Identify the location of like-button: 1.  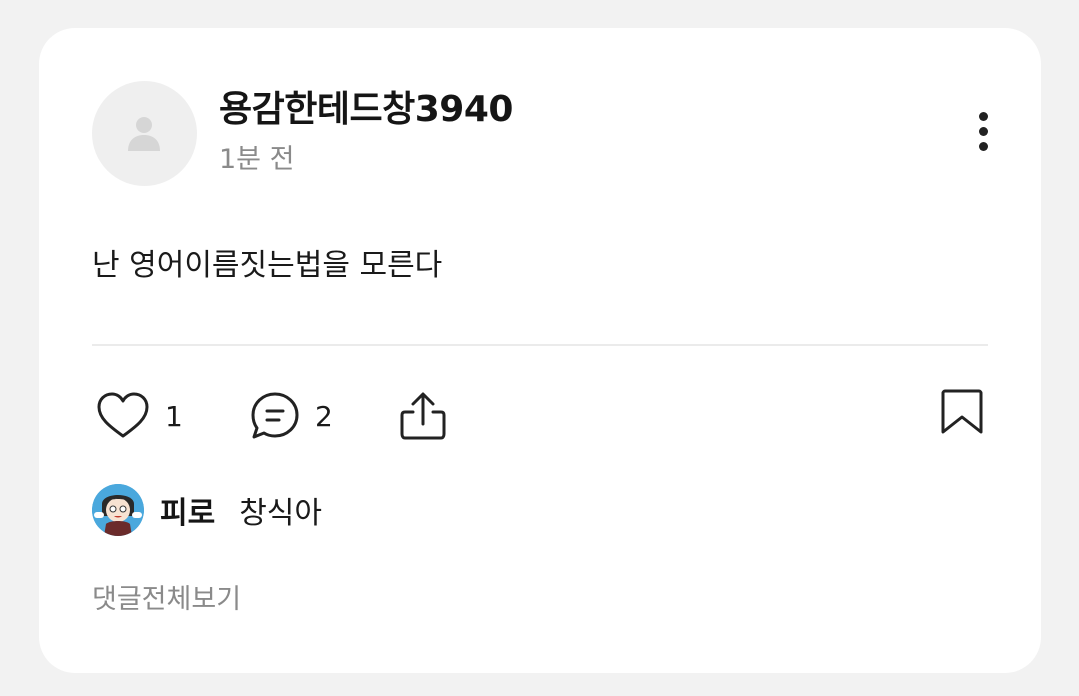
(139, 416).